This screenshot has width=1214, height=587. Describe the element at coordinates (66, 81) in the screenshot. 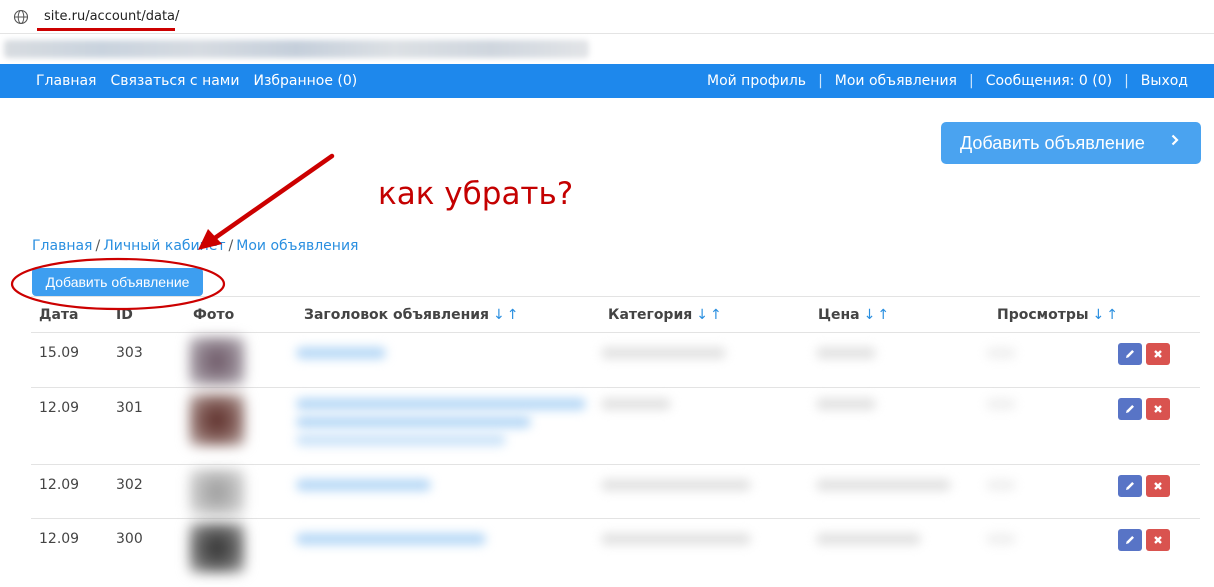

I see `nav-home-link: Главная` at that location.